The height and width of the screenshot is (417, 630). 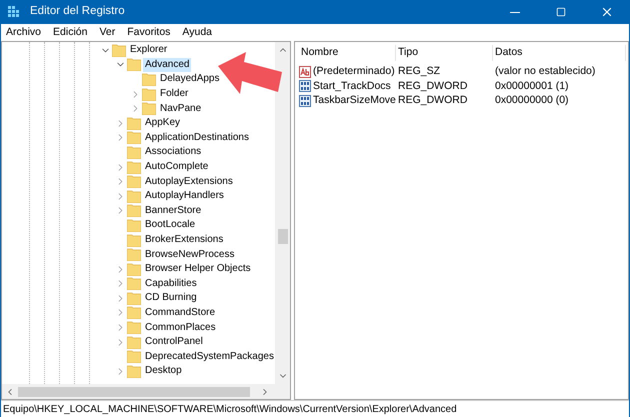 I want to click on tree-item: BootLocale, so click(x=170, y=225).